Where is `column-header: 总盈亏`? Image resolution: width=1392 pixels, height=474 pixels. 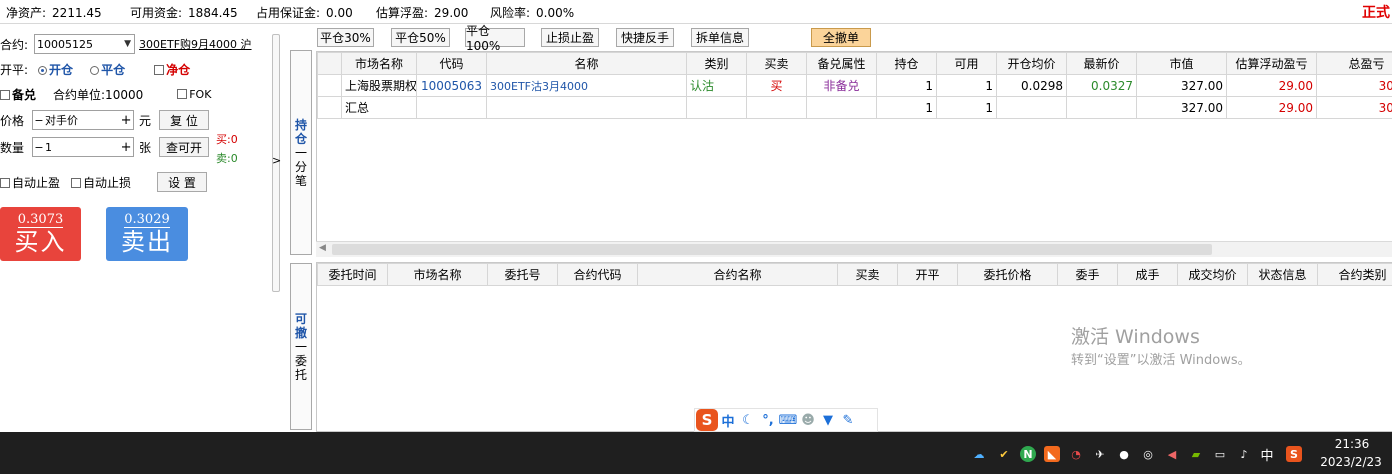 column-header: 总盈亏 is located at coordinates (1354, 63).